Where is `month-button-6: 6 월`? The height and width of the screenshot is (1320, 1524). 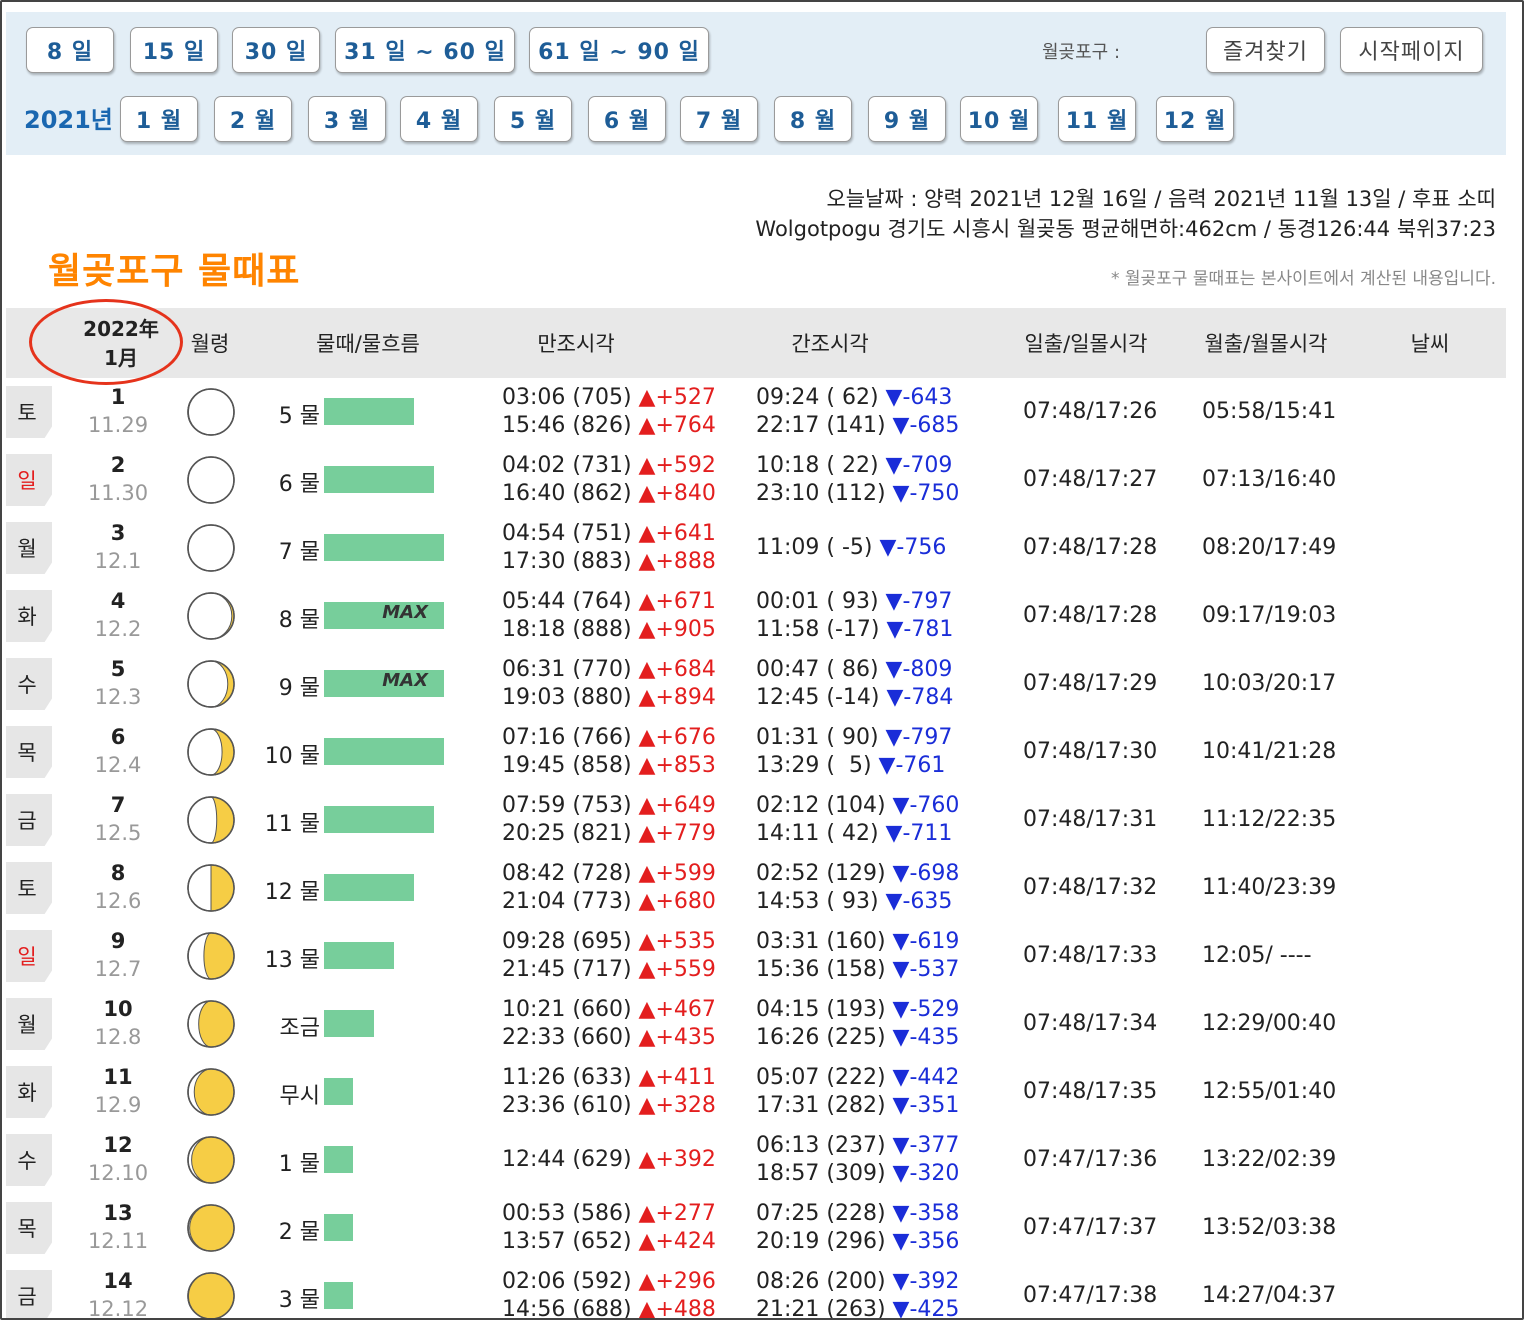
month-button-6: 6 월 is located at coordinates (627, 119).